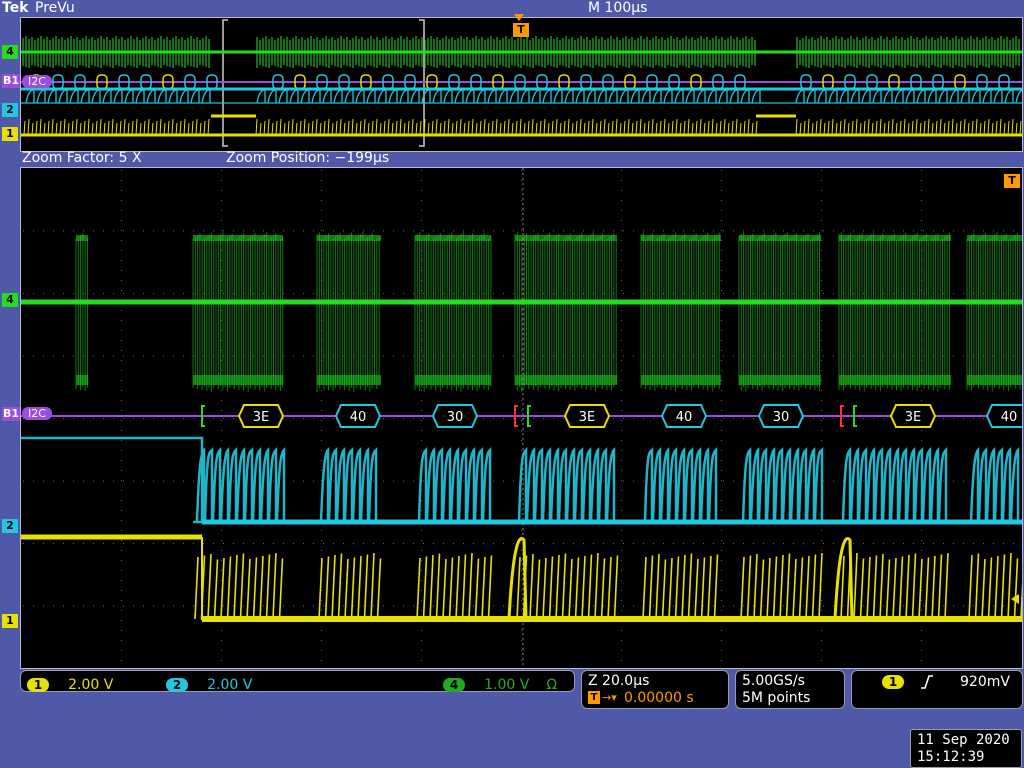 The height and width of the screenshot is (768, 1024). Describe the element at coordinates (951, 757) in the screenshot. I see `time: 15:12:39` at that location.